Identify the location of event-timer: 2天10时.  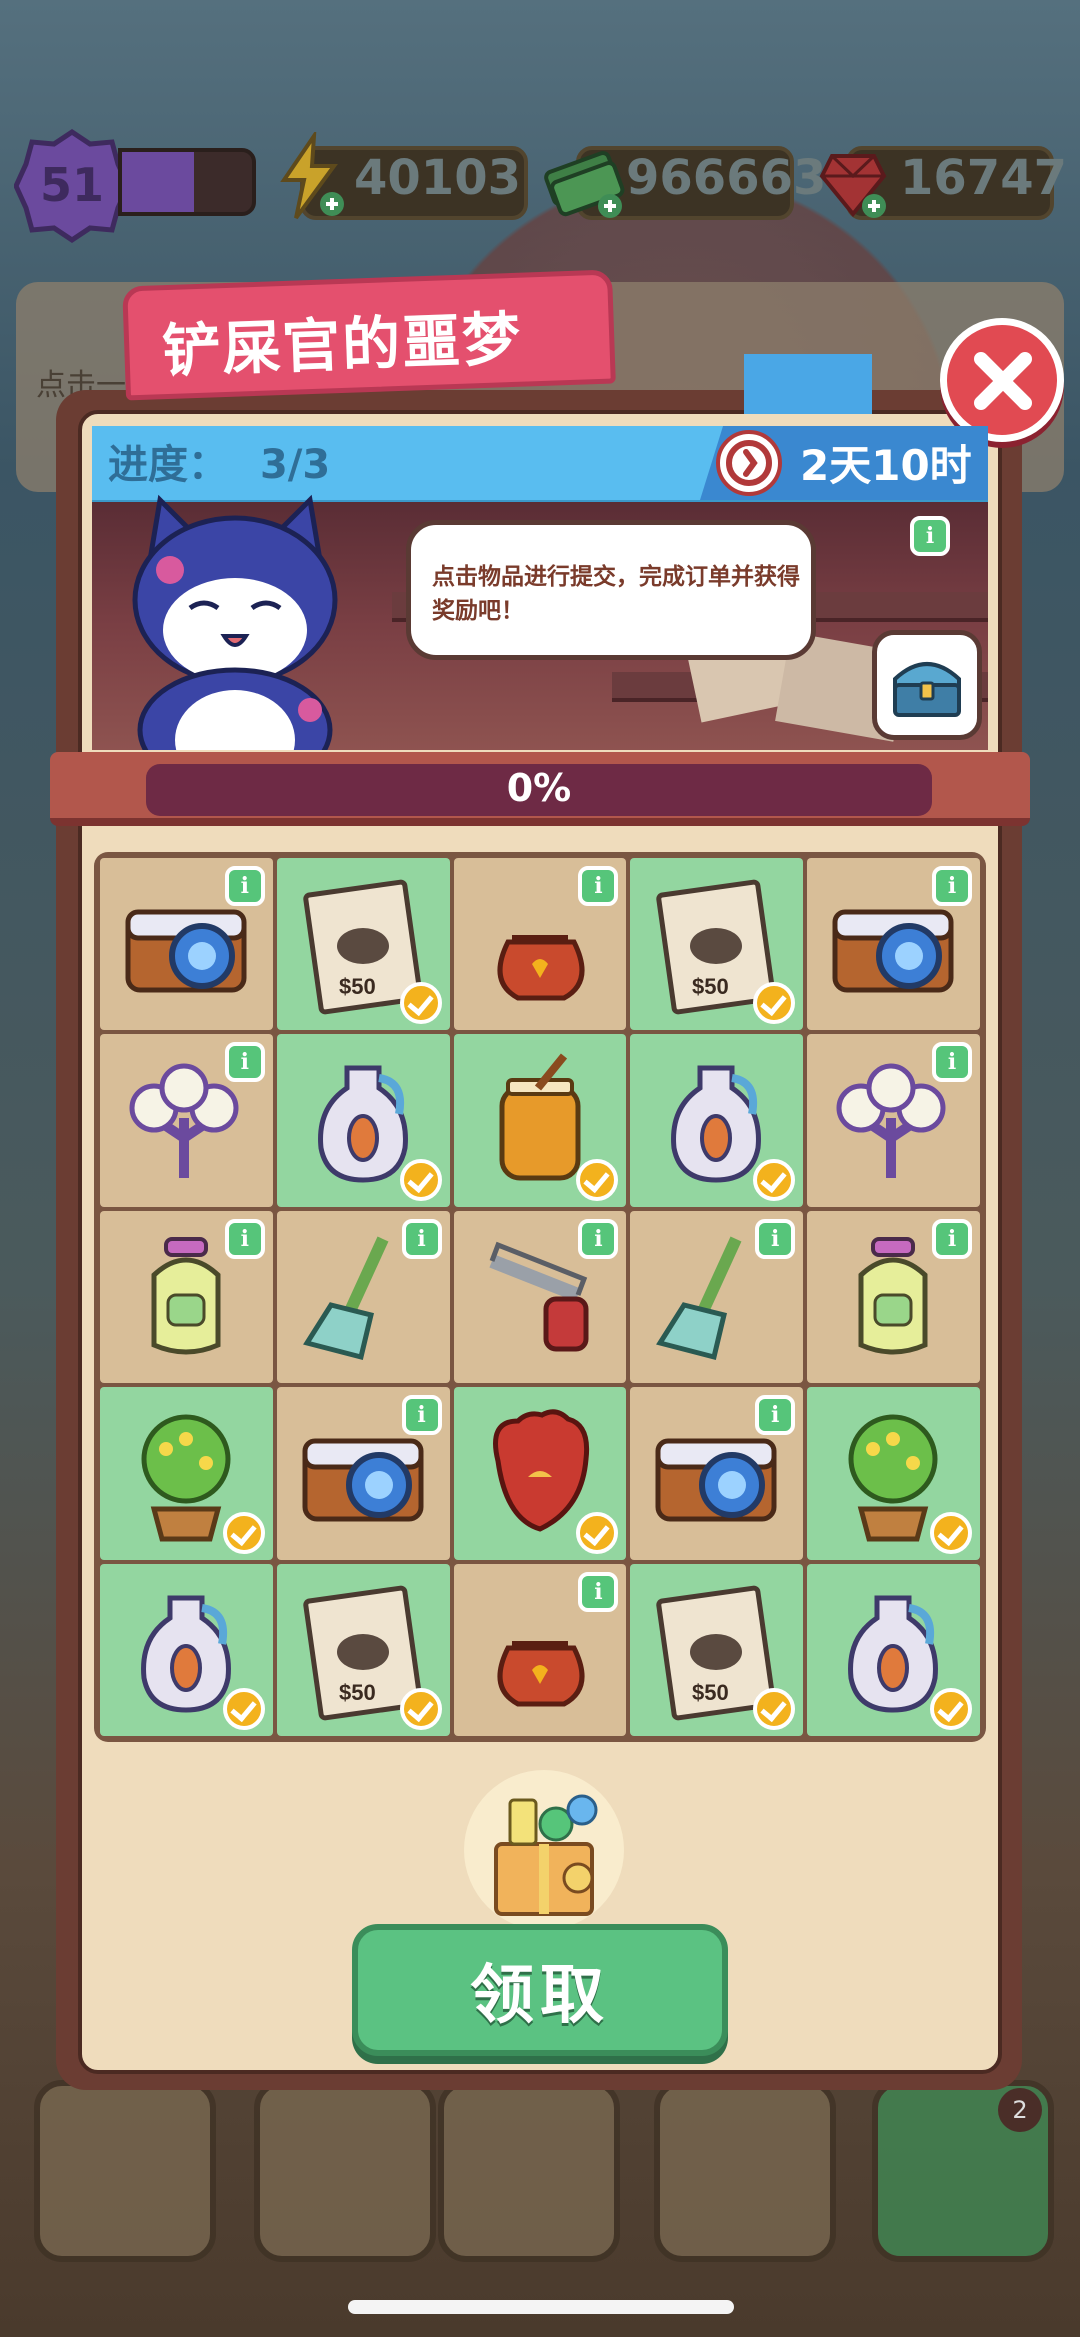
(886, 465).